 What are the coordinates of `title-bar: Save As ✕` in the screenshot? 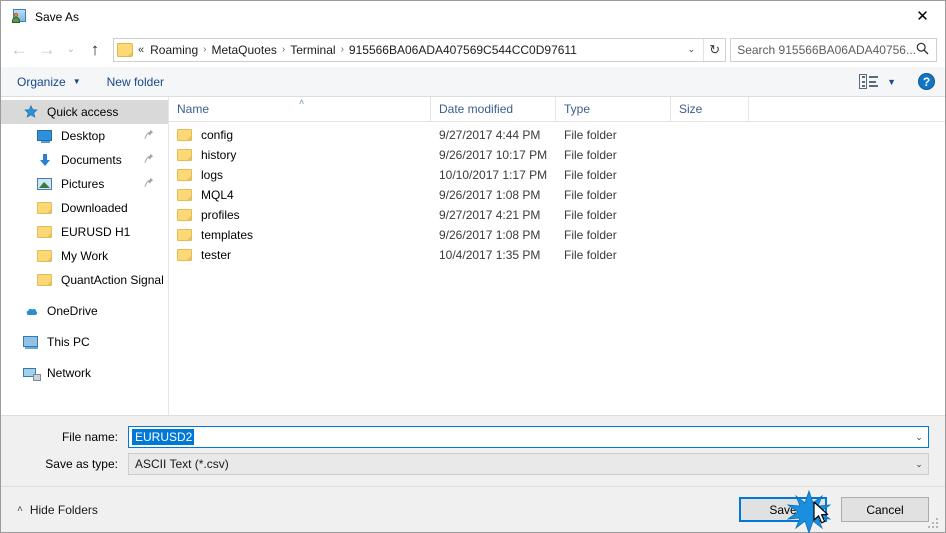 It's located at (473, 16).